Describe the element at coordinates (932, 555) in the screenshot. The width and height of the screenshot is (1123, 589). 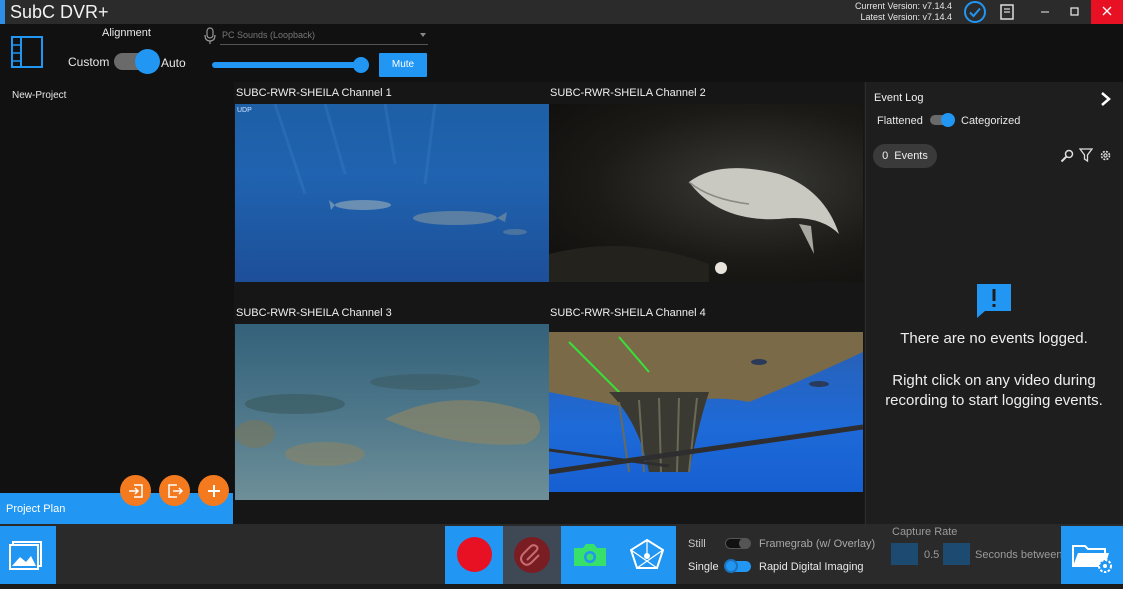
I see `capture-rate-value: 0.5` at that location.